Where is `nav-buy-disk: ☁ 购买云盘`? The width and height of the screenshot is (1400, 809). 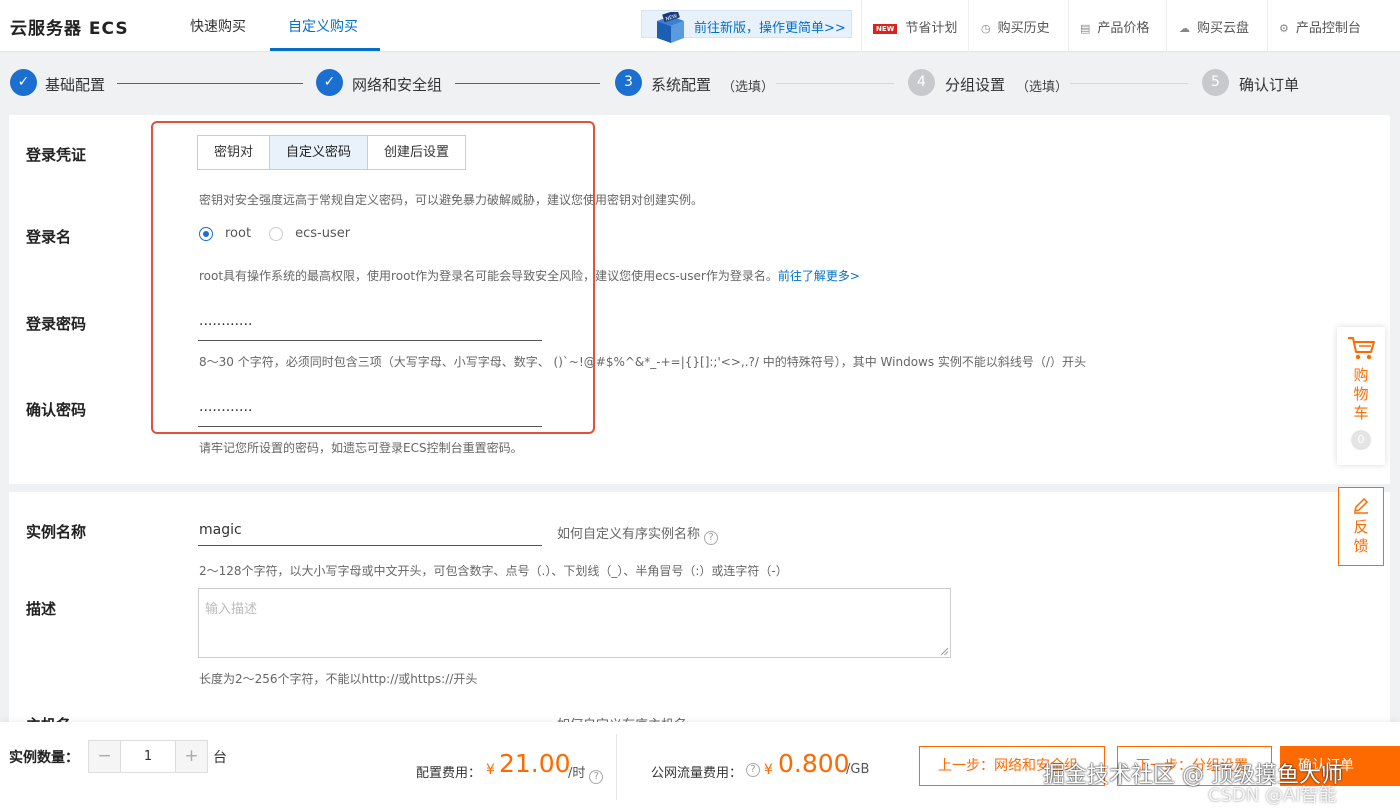 nav-buy-disk: ☁ 购买云盘 is located at coordinates (1214, 26).